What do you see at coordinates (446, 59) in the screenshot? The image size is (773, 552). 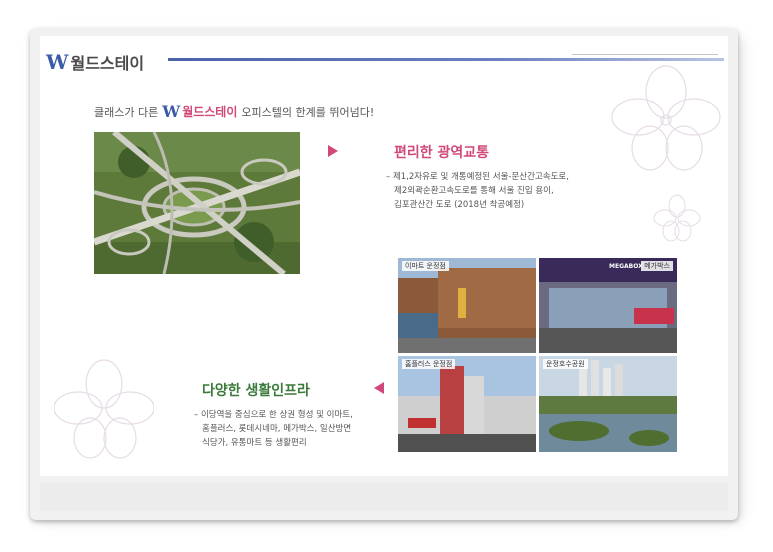 I see `header-divider` at bounding box center [446, 59].